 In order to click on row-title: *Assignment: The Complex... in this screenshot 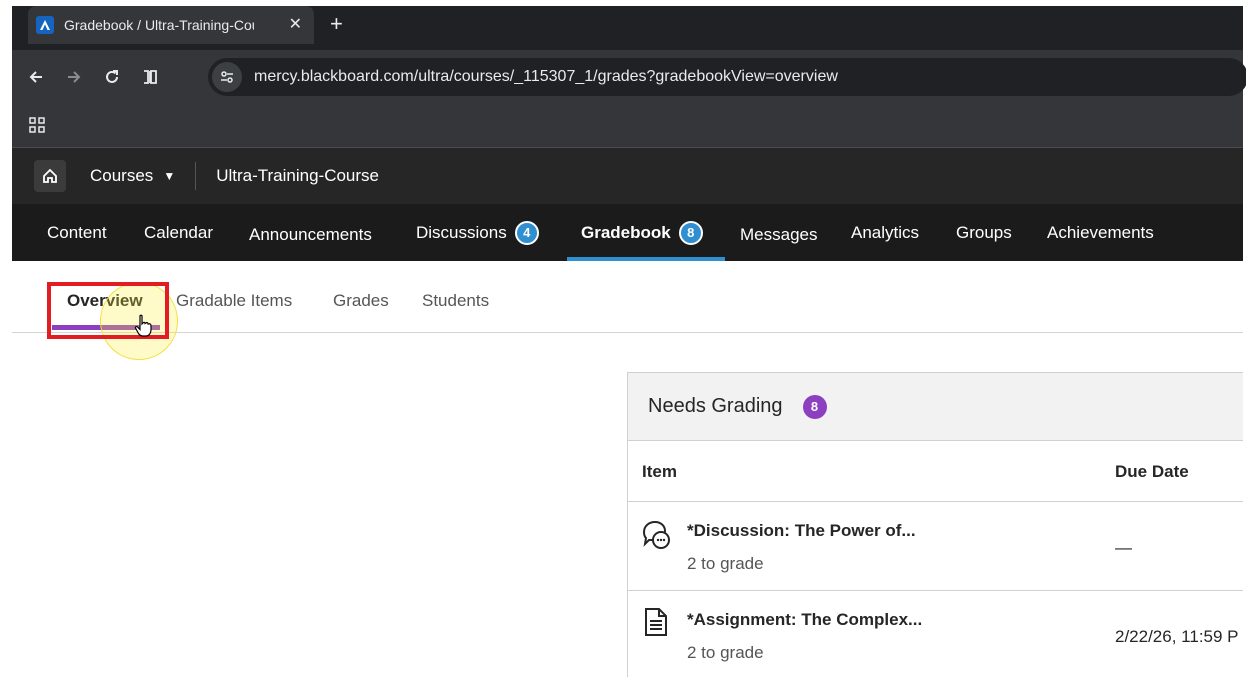, I will do `click(804, 620)`.